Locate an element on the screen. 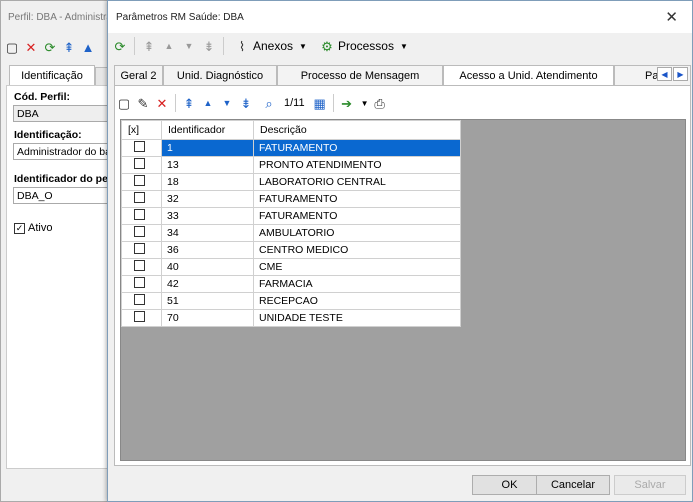 The width and height of the screenshot is (693, 502). binoculars-icon: ⌕ is located at coordinates (269, 103).